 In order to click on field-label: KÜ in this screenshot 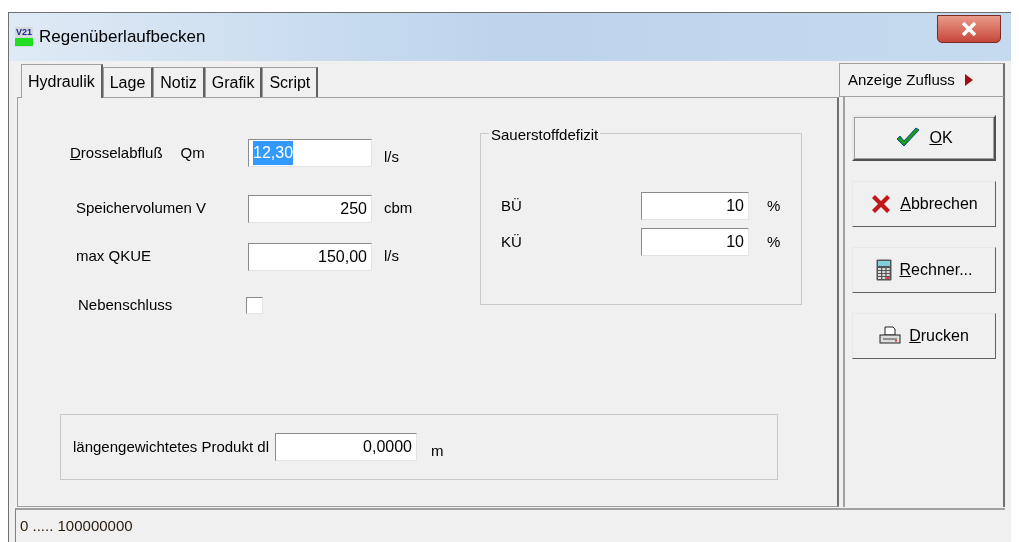, I will do `click(512, 241)`.